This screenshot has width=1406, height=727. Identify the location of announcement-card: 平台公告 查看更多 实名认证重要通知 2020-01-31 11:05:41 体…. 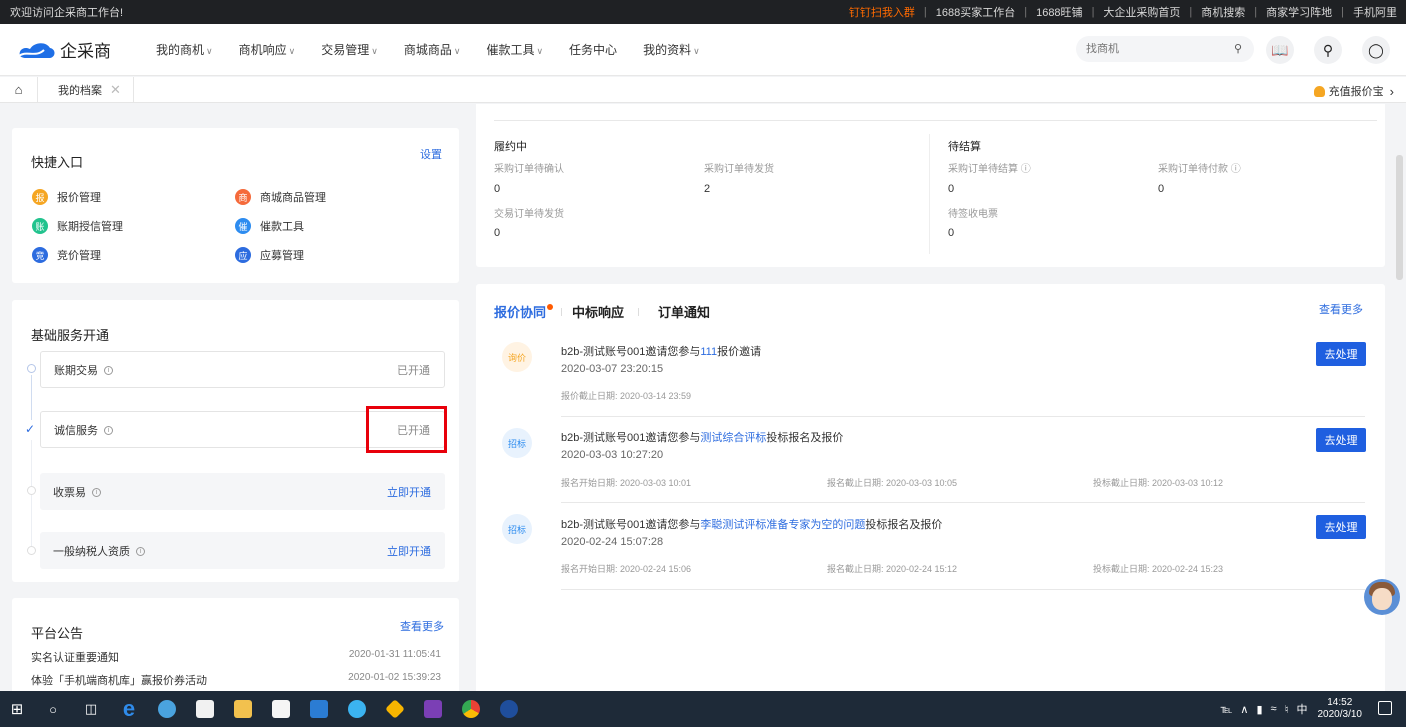
(235, 648).